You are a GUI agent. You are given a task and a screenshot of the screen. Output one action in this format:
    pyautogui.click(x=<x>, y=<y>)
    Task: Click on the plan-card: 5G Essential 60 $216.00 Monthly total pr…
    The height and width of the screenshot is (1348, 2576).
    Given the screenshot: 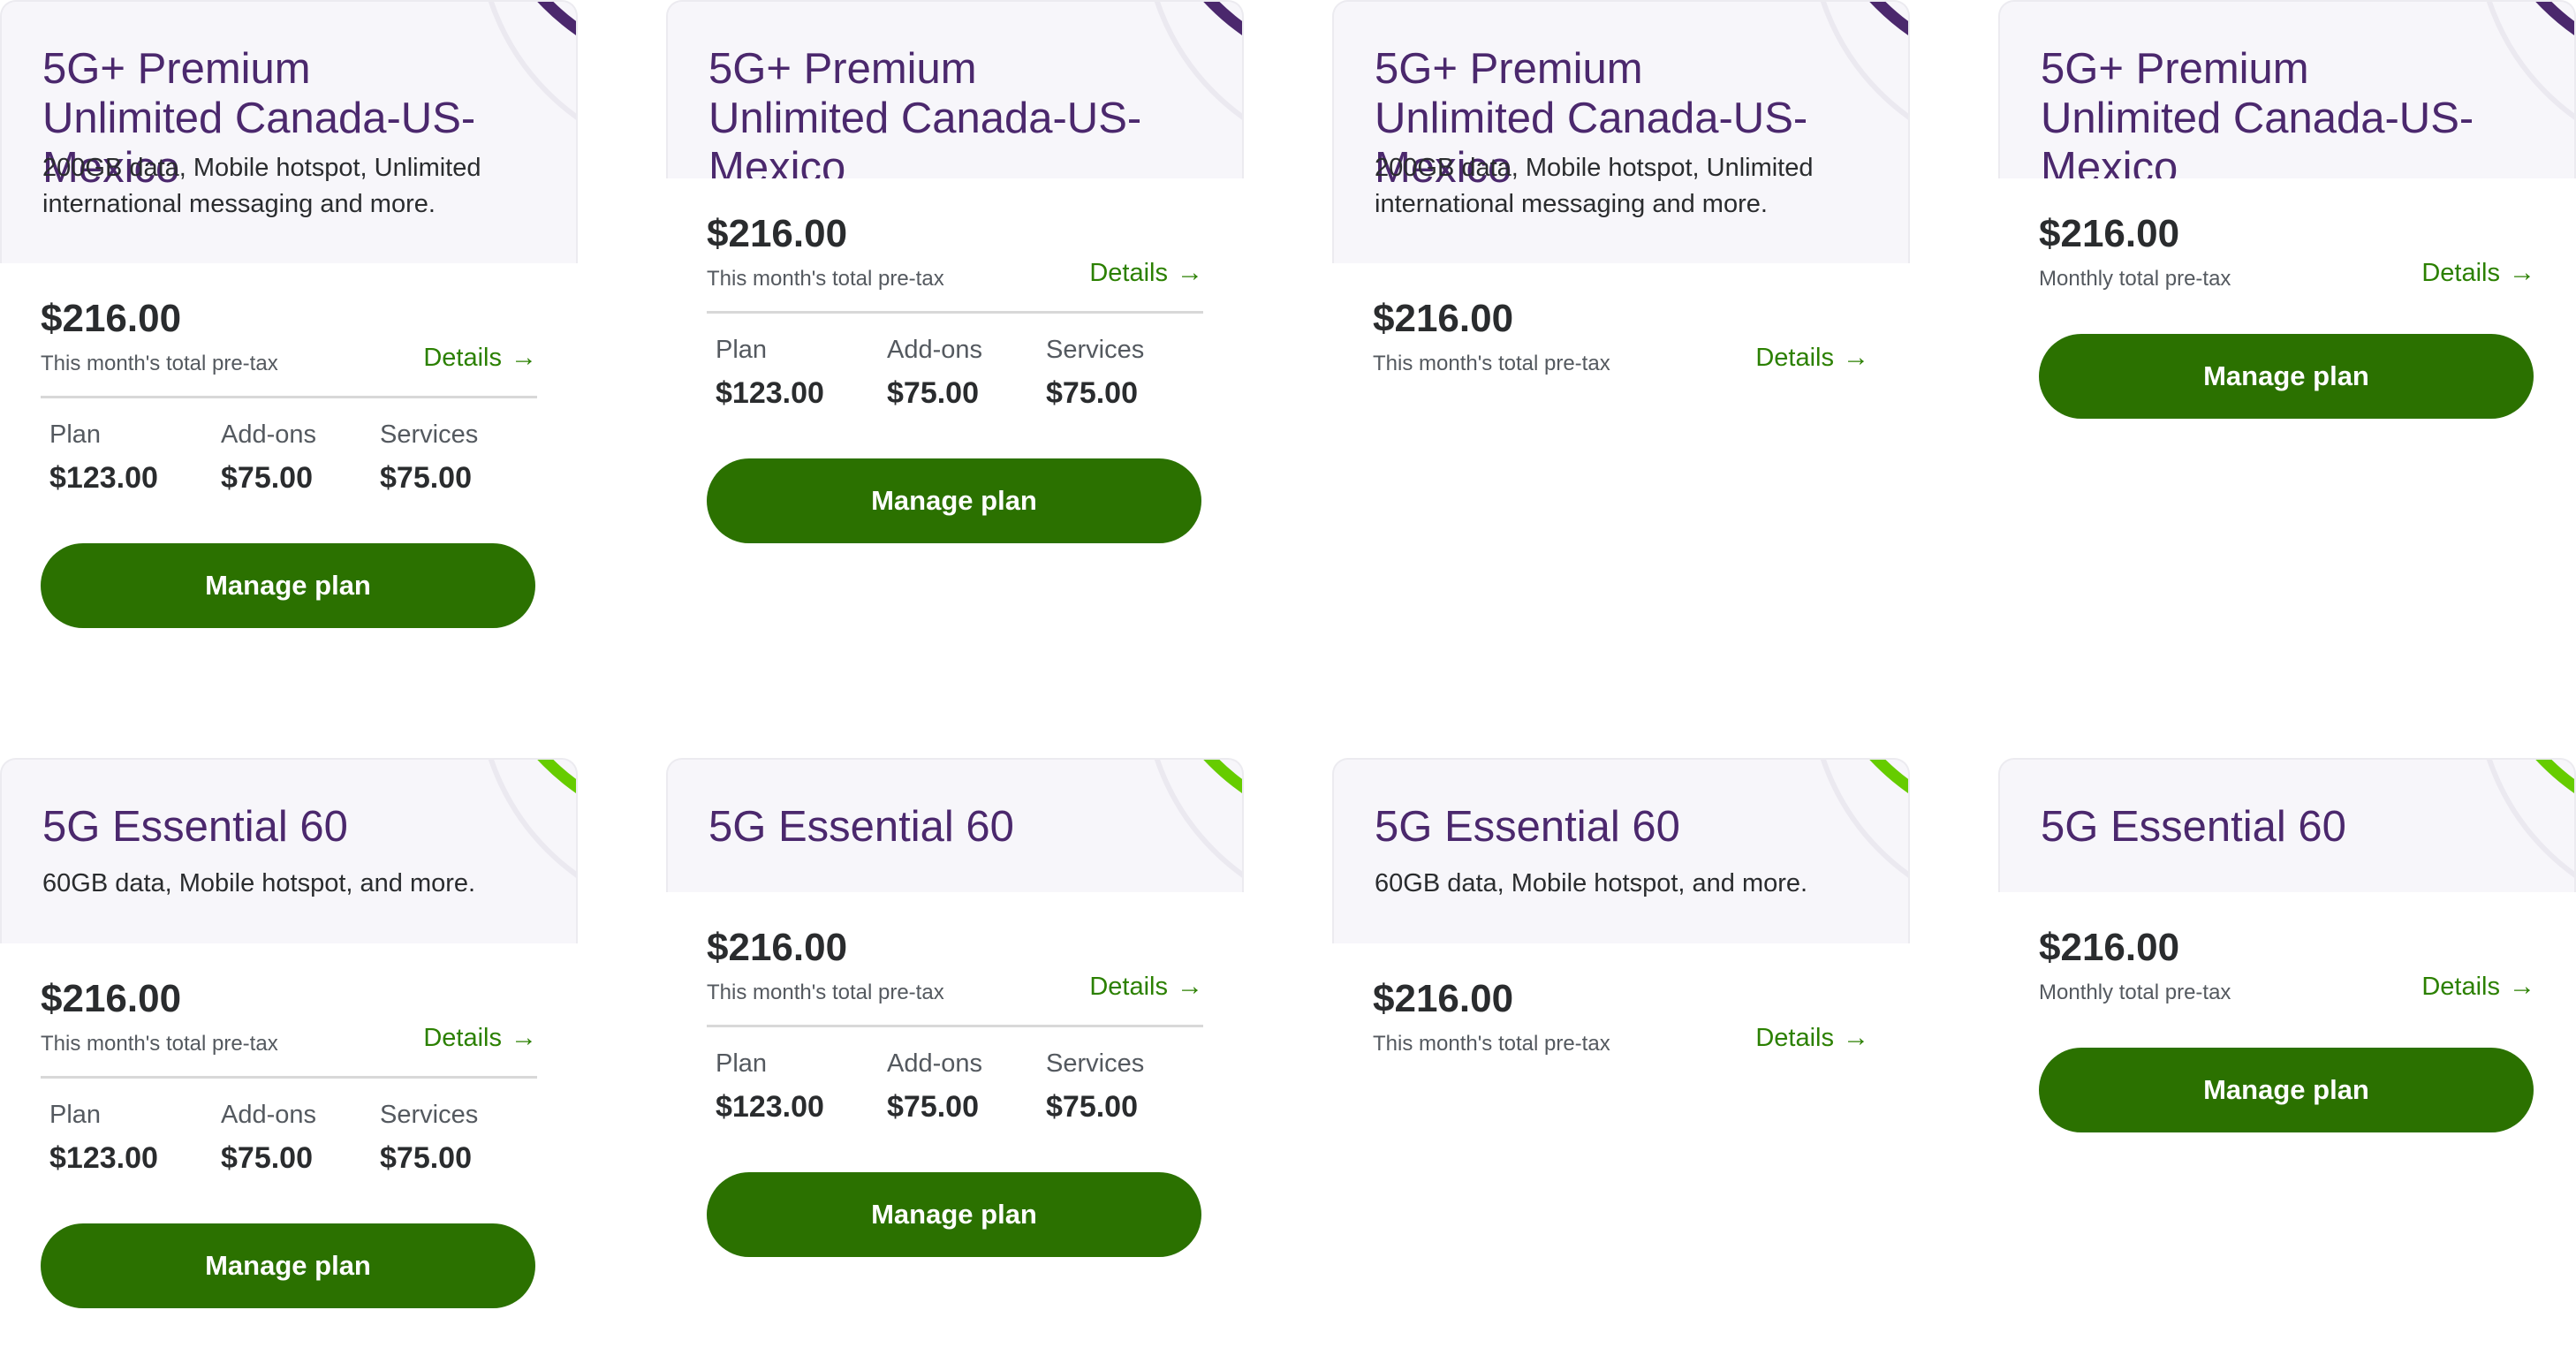 What is the action you would take?
    pyautogui.click(x=2287, y=945)
    